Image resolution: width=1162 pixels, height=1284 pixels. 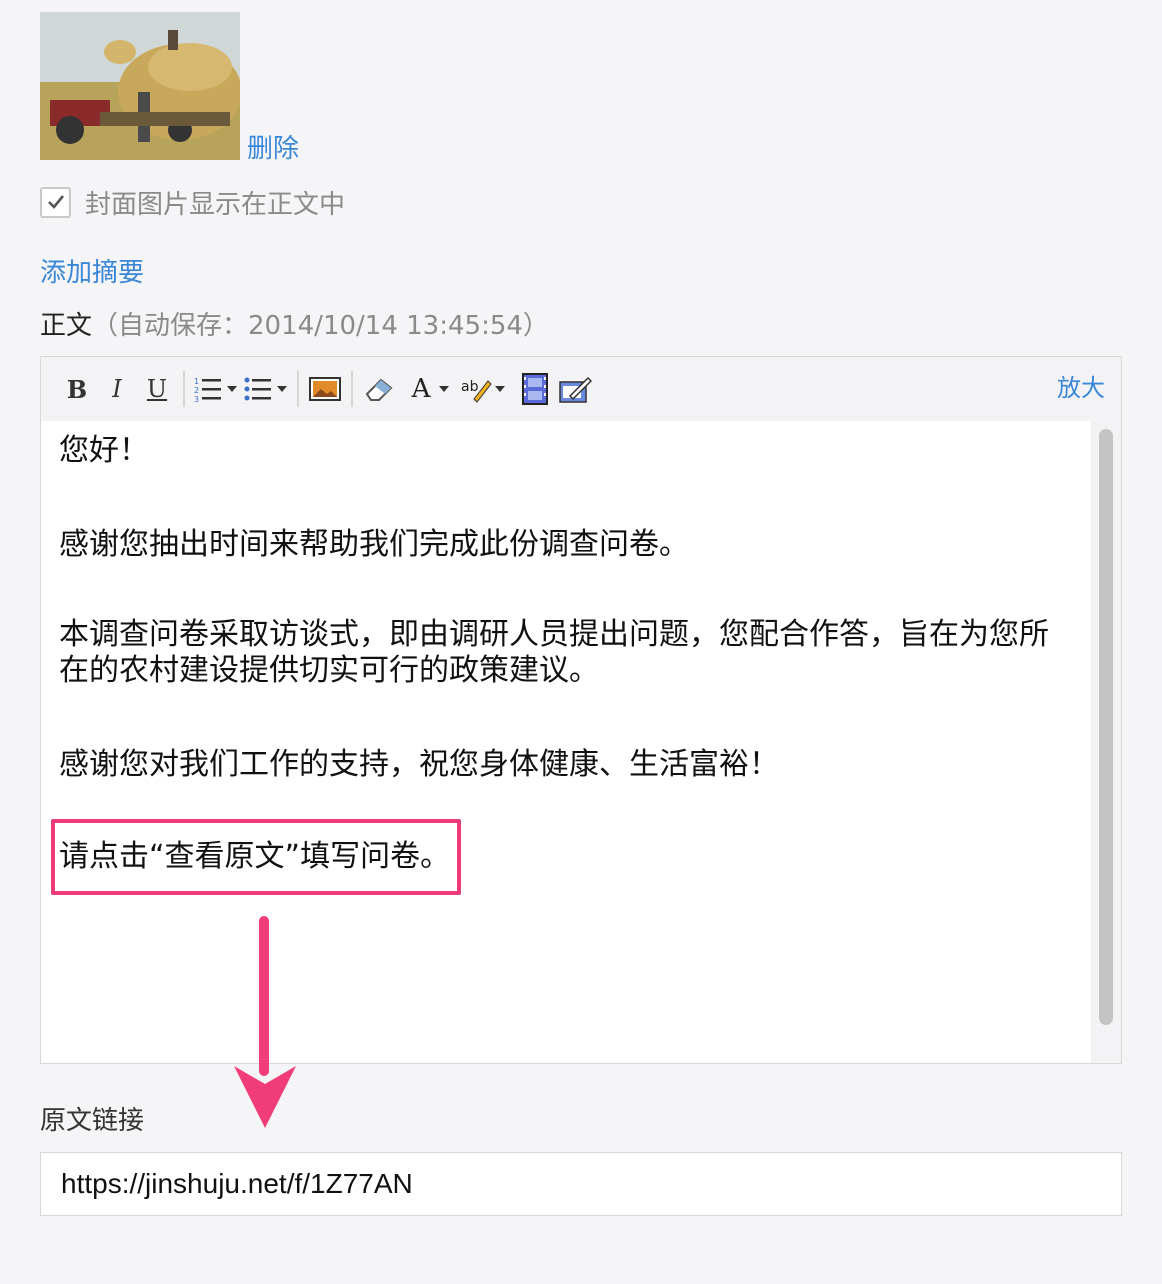 I want to click on unordered-list-button, so click(x=264, y=389).